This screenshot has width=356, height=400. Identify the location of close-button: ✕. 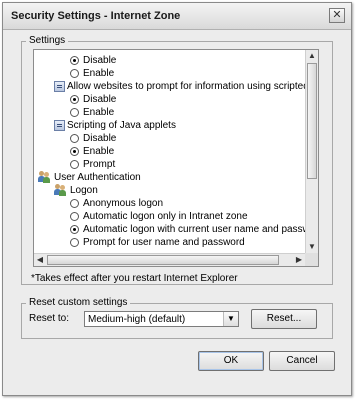
(337, 15).